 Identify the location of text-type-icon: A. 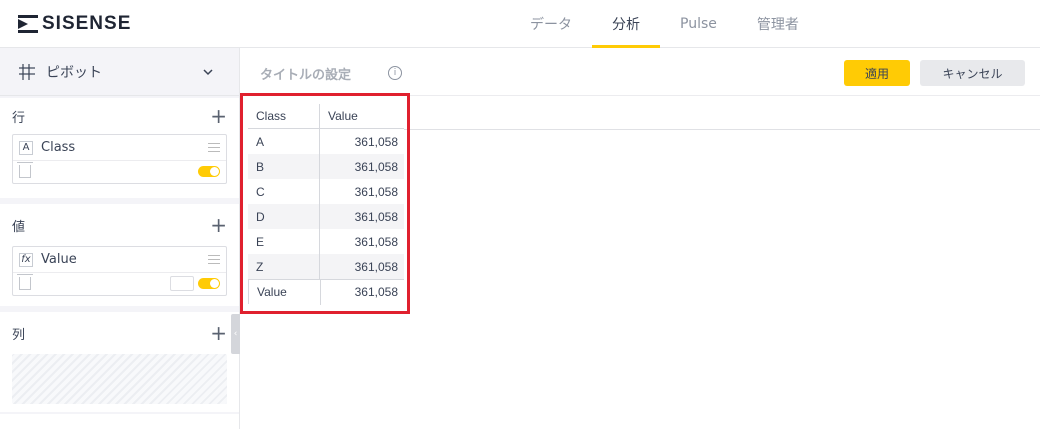
(26, 147).